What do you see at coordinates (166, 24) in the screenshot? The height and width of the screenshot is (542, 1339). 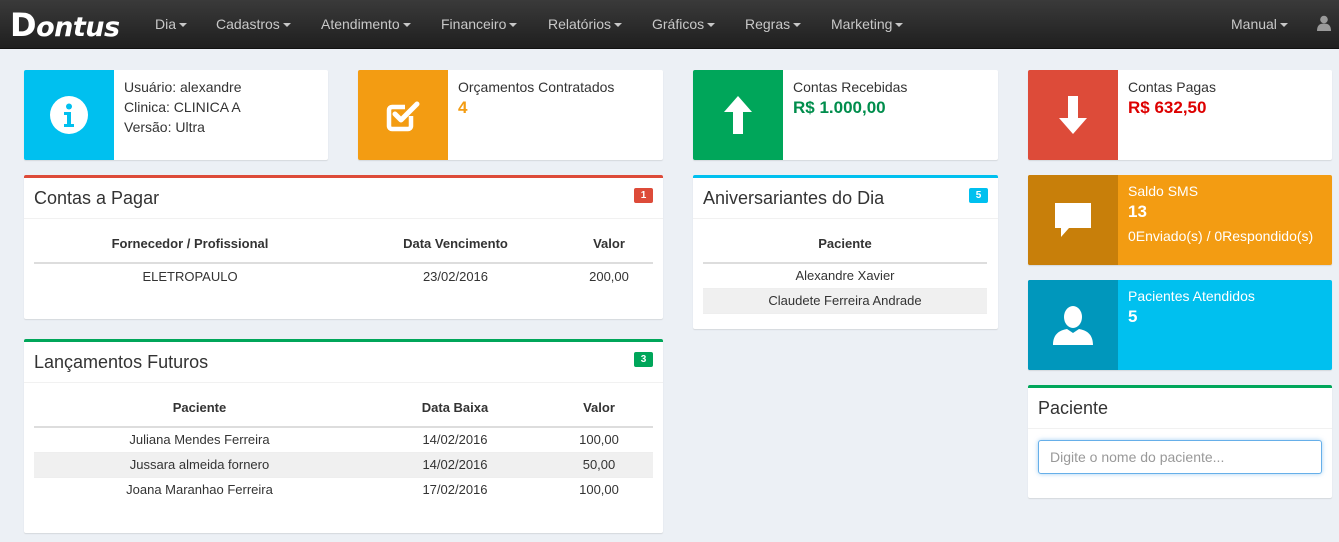 I see `nav-label: Dia` at bounding box center [166, 24].